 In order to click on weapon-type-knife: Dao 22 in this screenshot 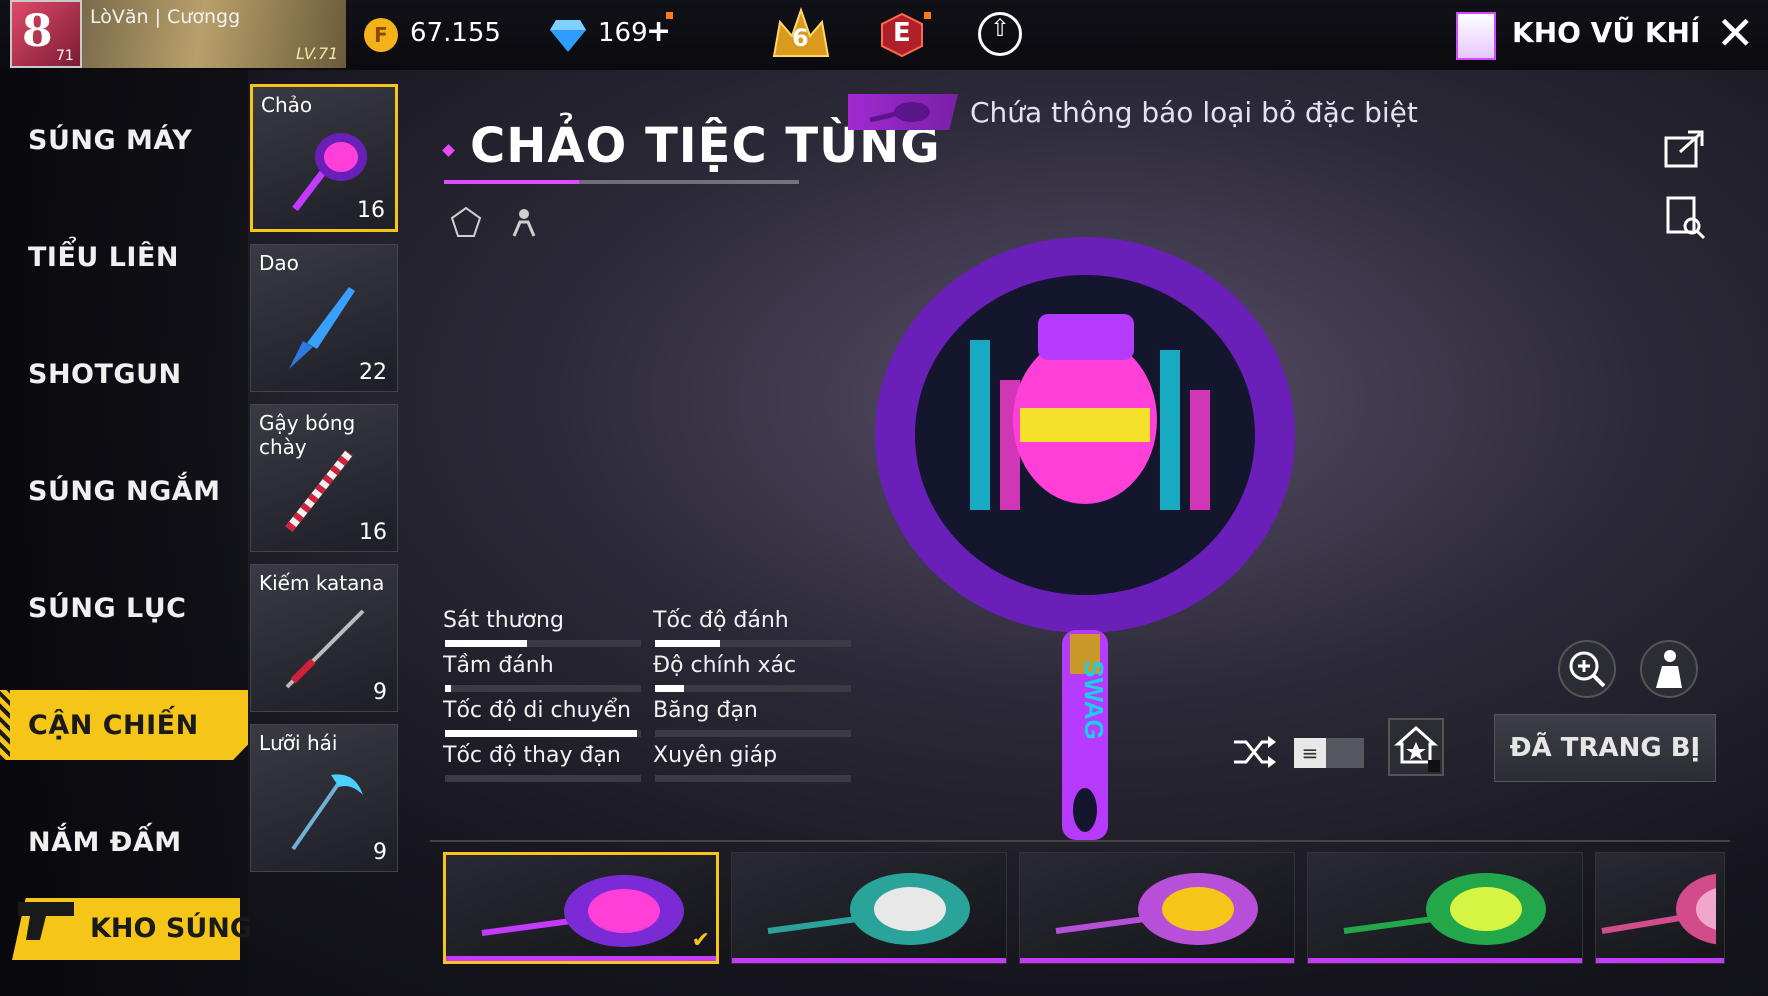, I will do `click(324, 318)`.